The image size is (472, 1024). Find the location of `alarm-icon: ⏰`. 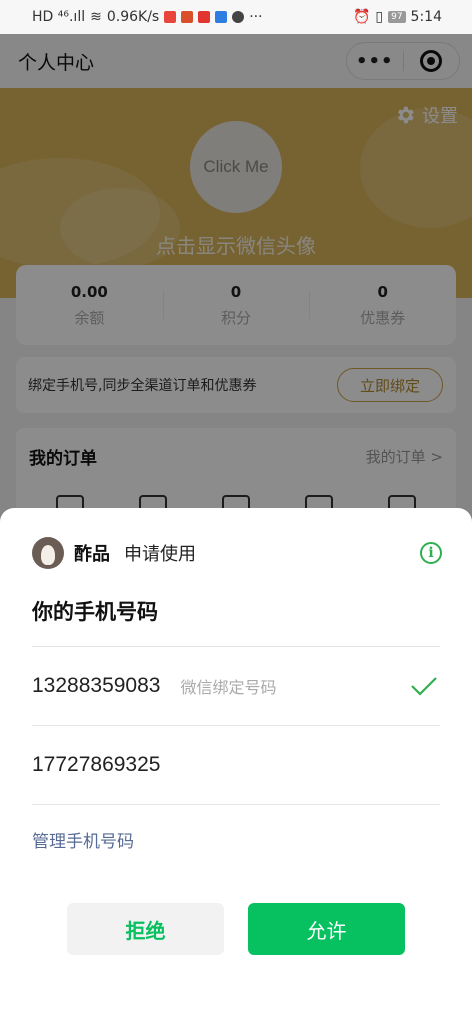

alarm-icon: ⏰ is located at coordinates (361, 17).